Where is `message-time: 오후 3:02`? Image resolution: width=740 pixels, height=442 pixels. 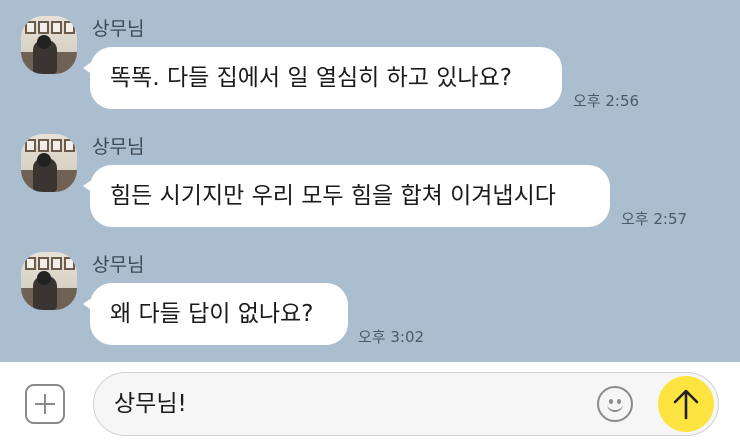 message-time: 오후 3:02 is located at coordinates (391, 337).